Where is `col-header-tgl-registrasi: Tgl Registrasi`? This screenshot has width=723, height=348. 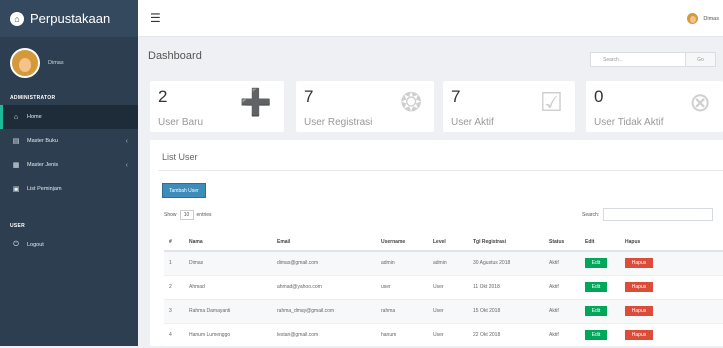 col-header-tgl-registrasi: Tgl Registrasi is located at coordinates (506, 243).